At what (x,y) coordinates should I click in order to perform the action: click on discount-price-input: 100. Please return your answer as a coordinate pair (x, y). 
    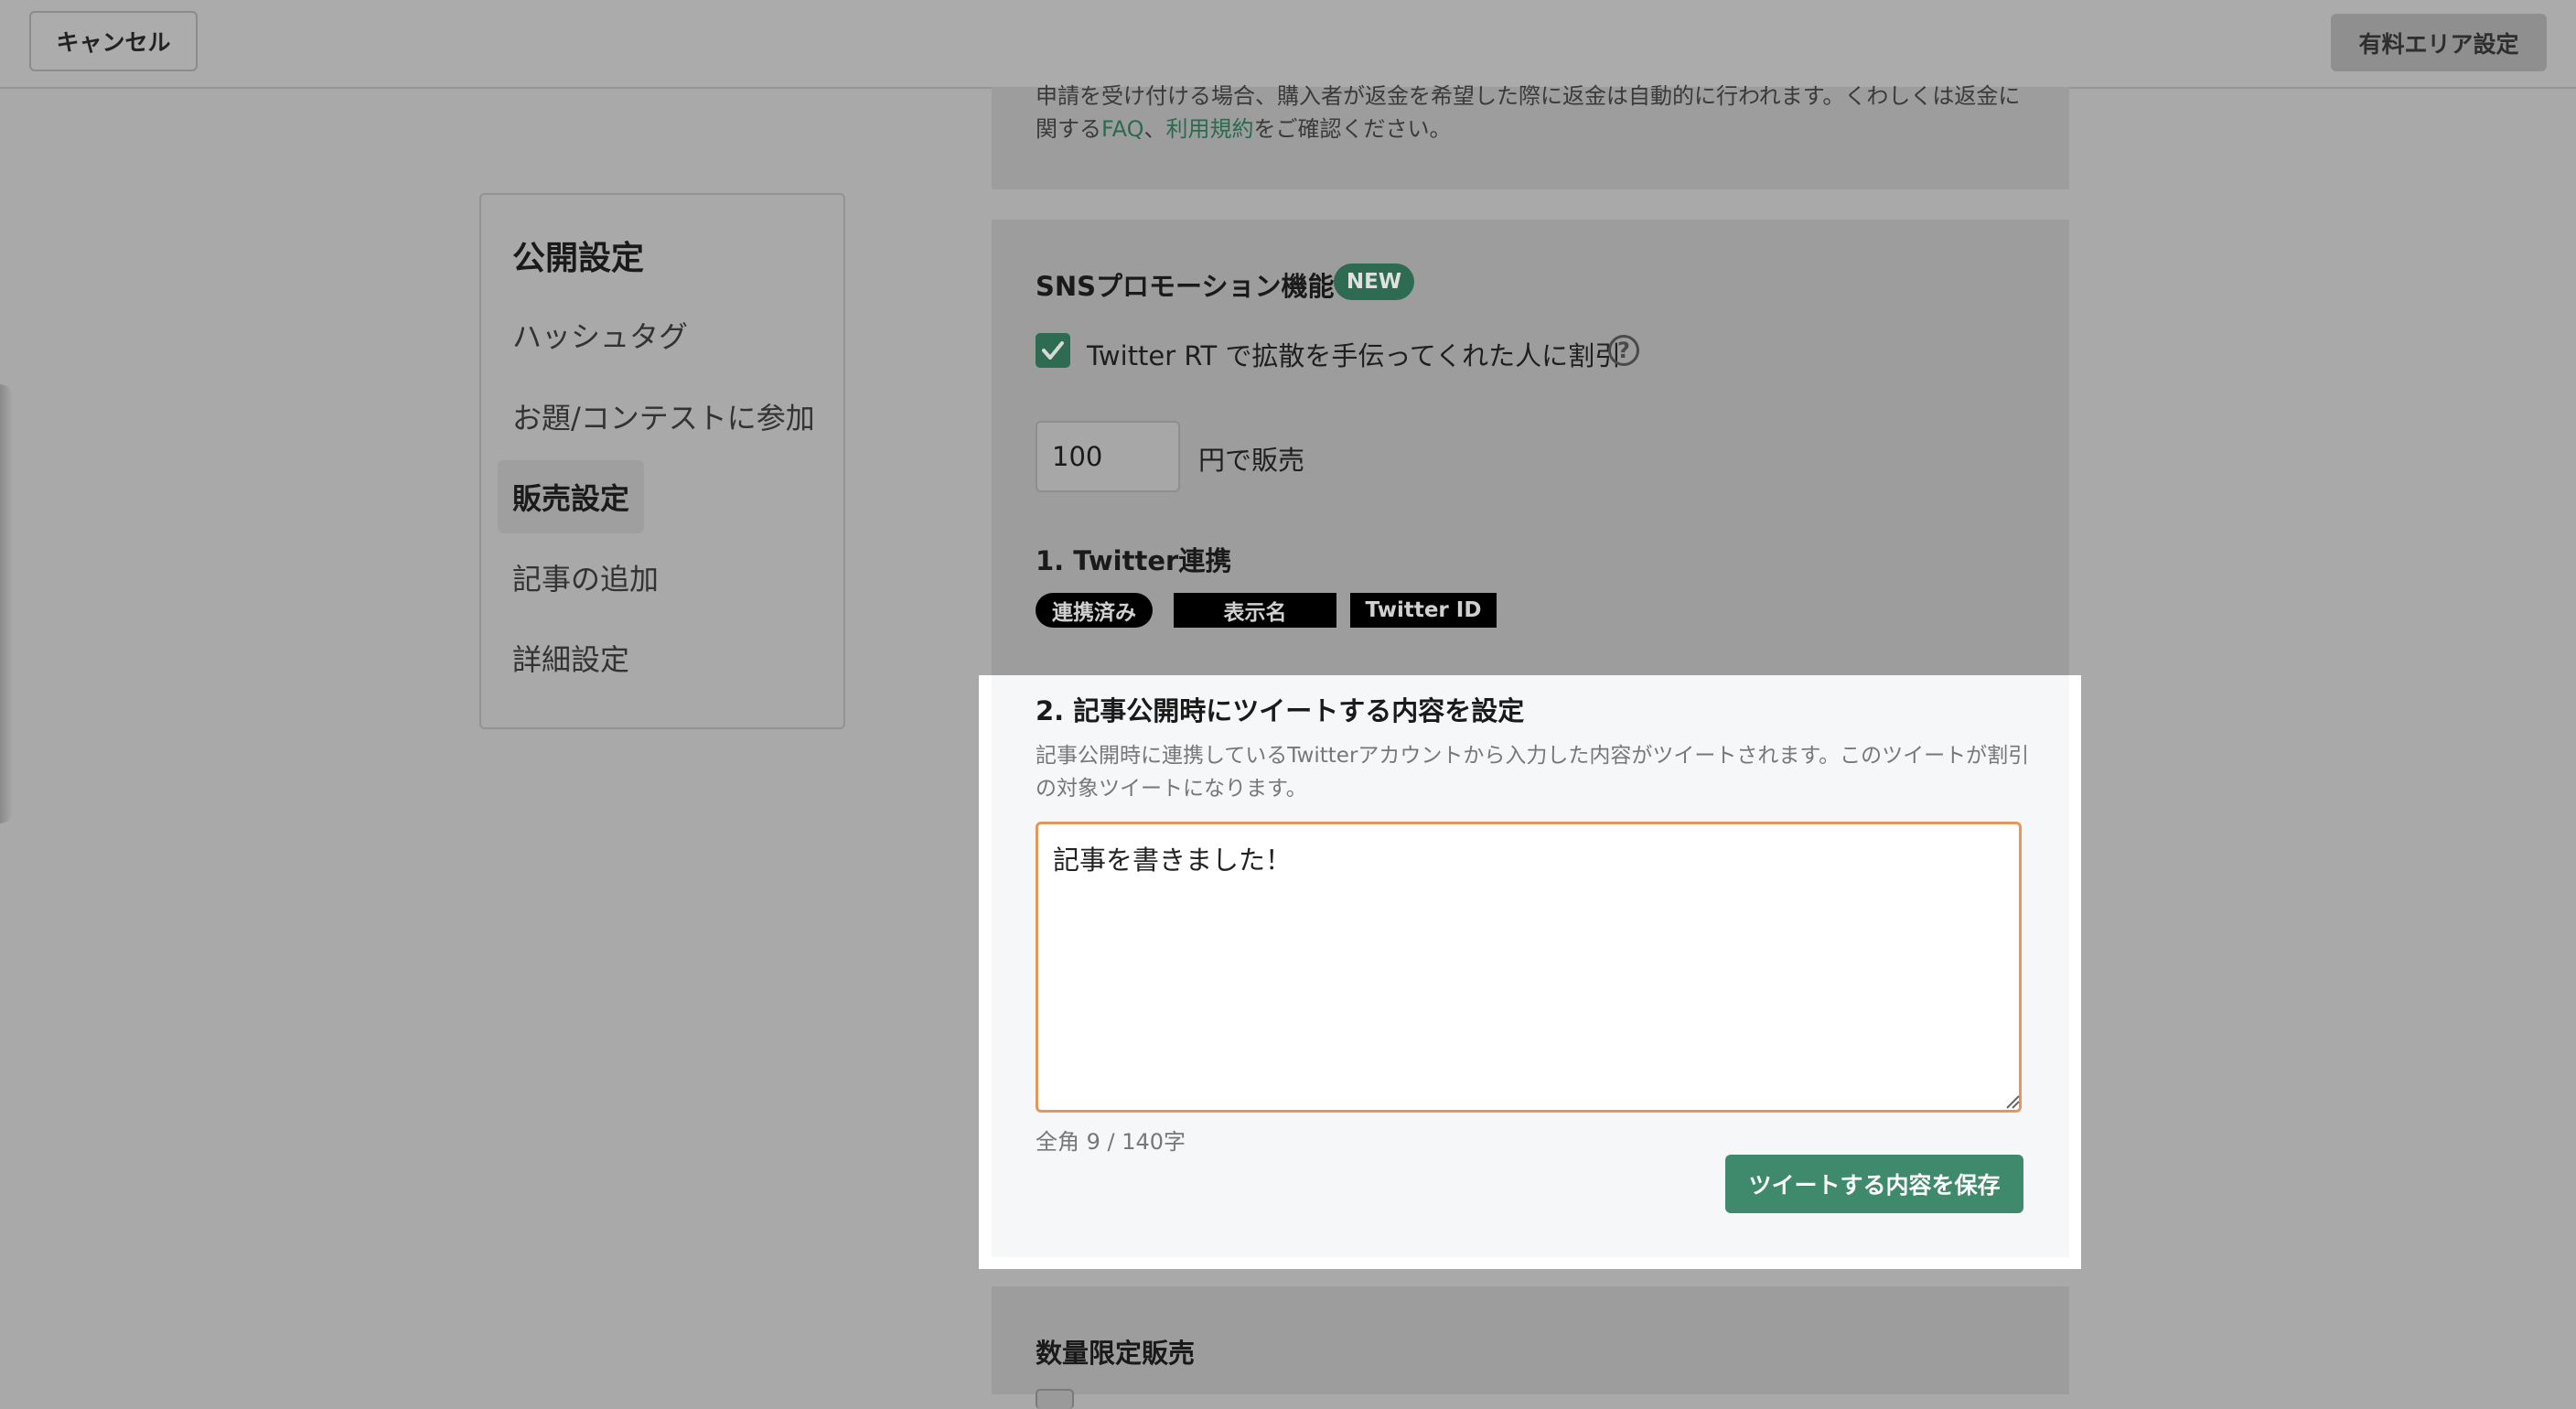
    Looking at the image, I should click on (1108, 456).